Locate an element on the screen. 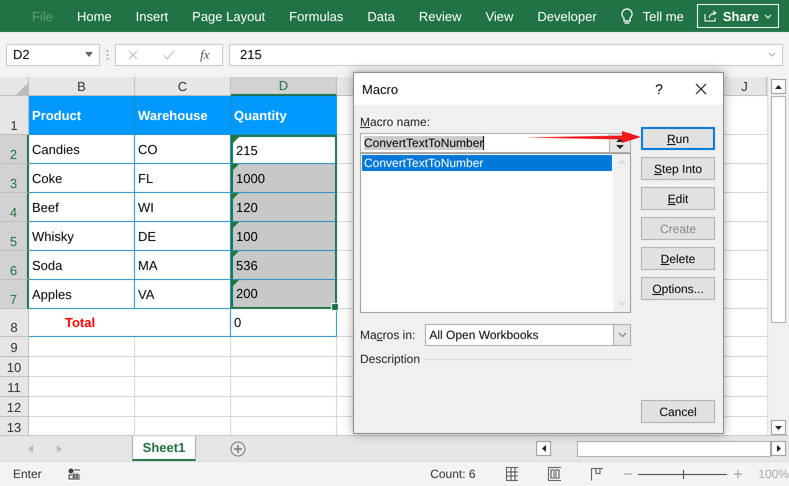  cancel-button: Cancel is located at coordinates (678, 411).